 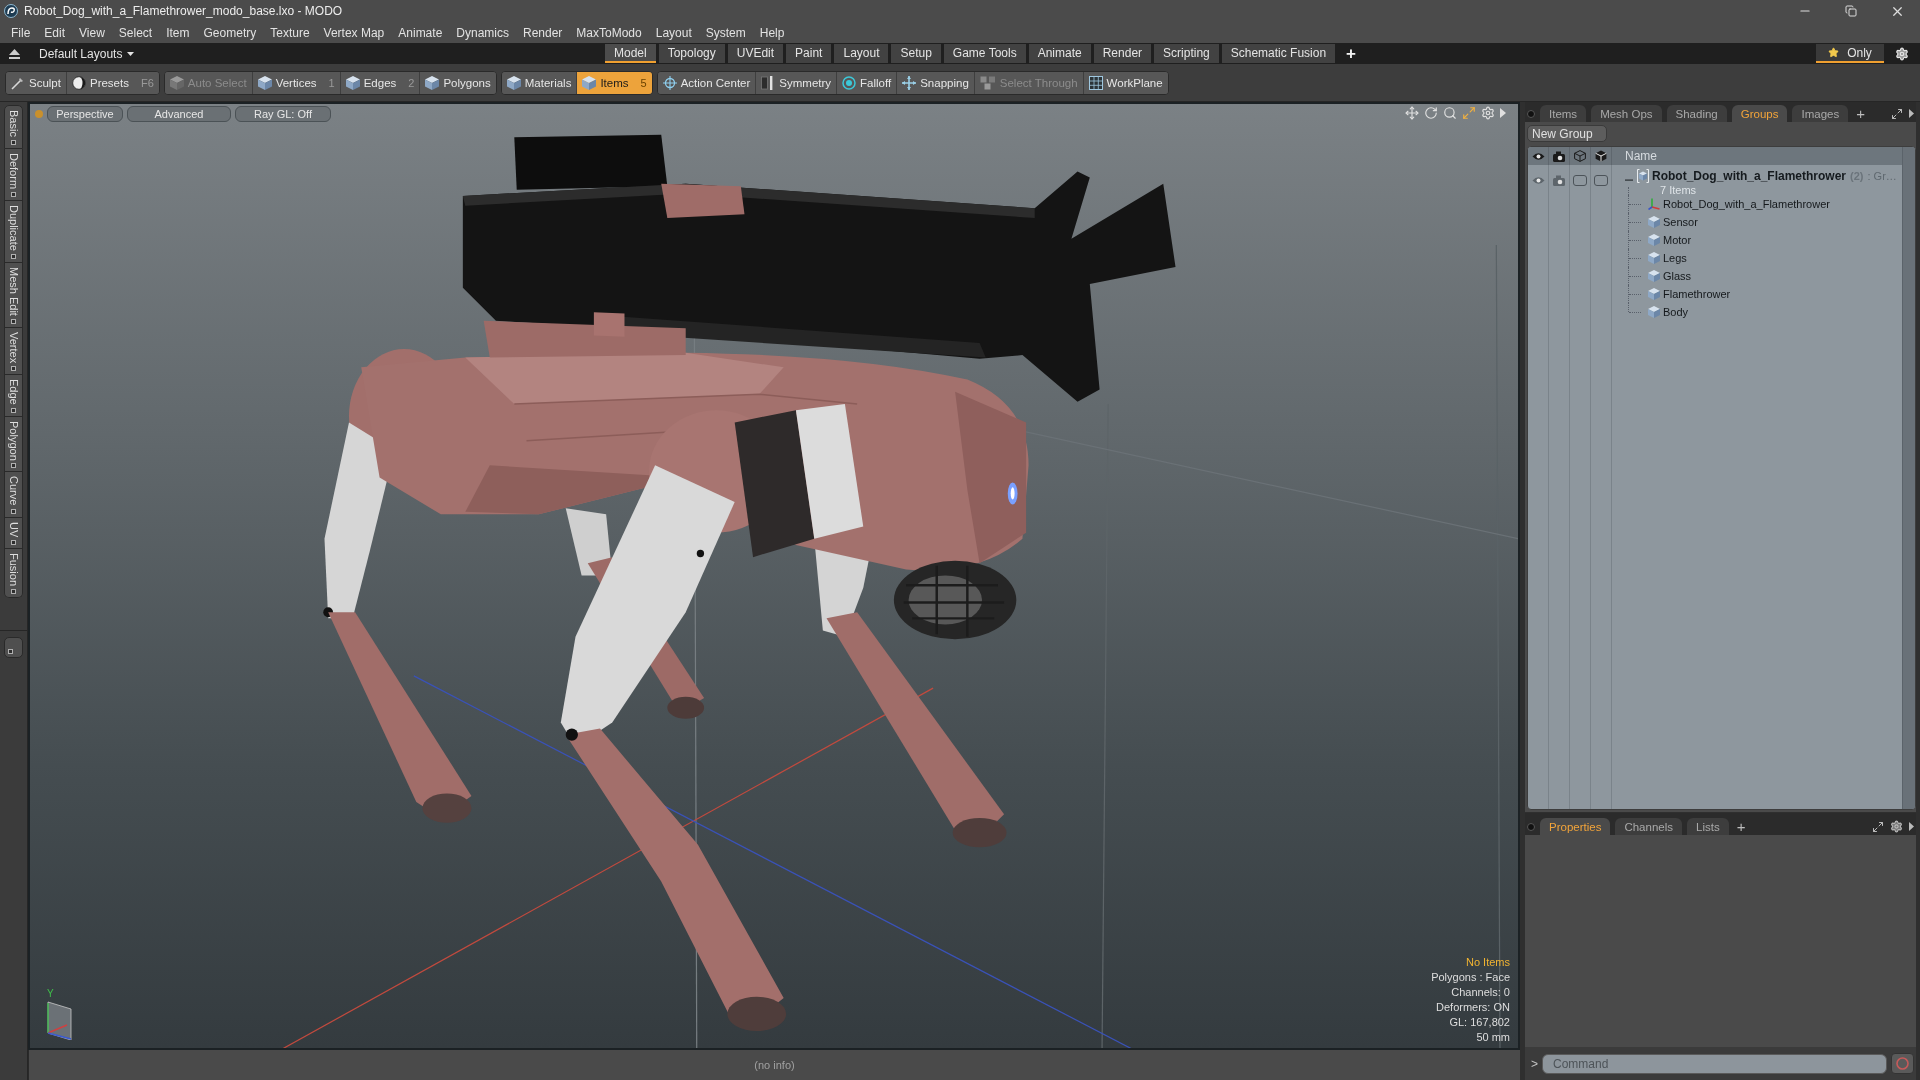 I want to click on menu-item: Vertex Map, so click(x=354, y=32).